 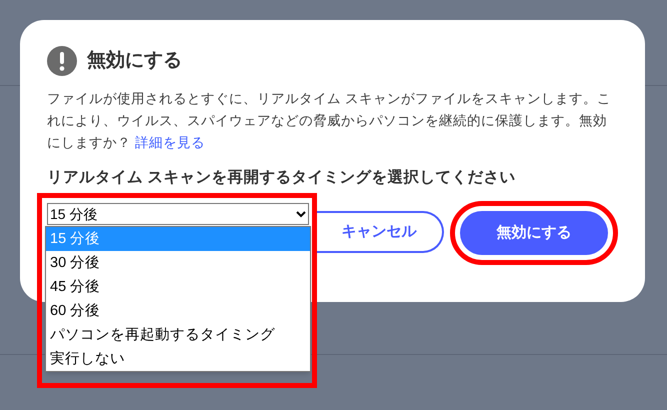 I want to click on chevron-down-icon, so click(x=301, y=214).